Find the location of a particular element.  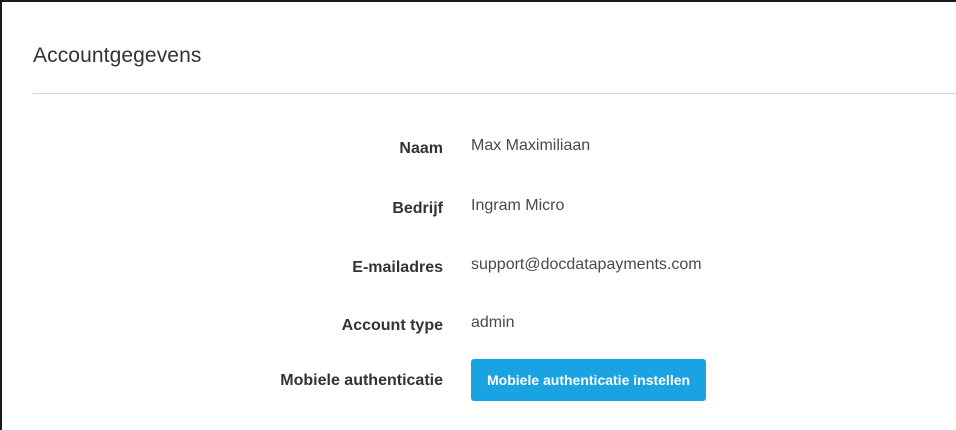

field-row-name: Naam Max Maximiliaan is located at coordinates (479, 152).